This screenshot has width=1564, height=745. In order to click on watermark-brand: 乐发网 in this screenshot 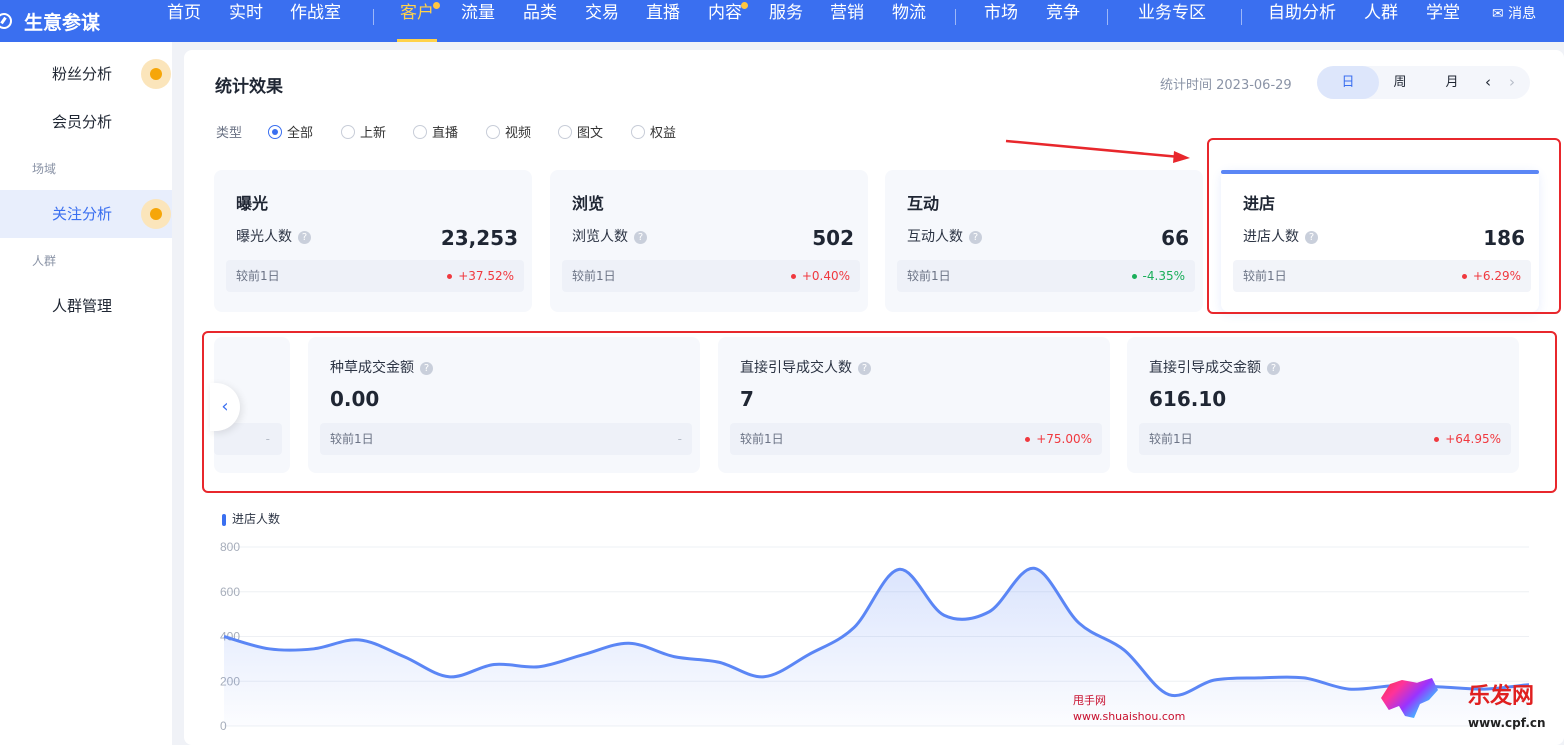, I will do `click(1501, 696)`.